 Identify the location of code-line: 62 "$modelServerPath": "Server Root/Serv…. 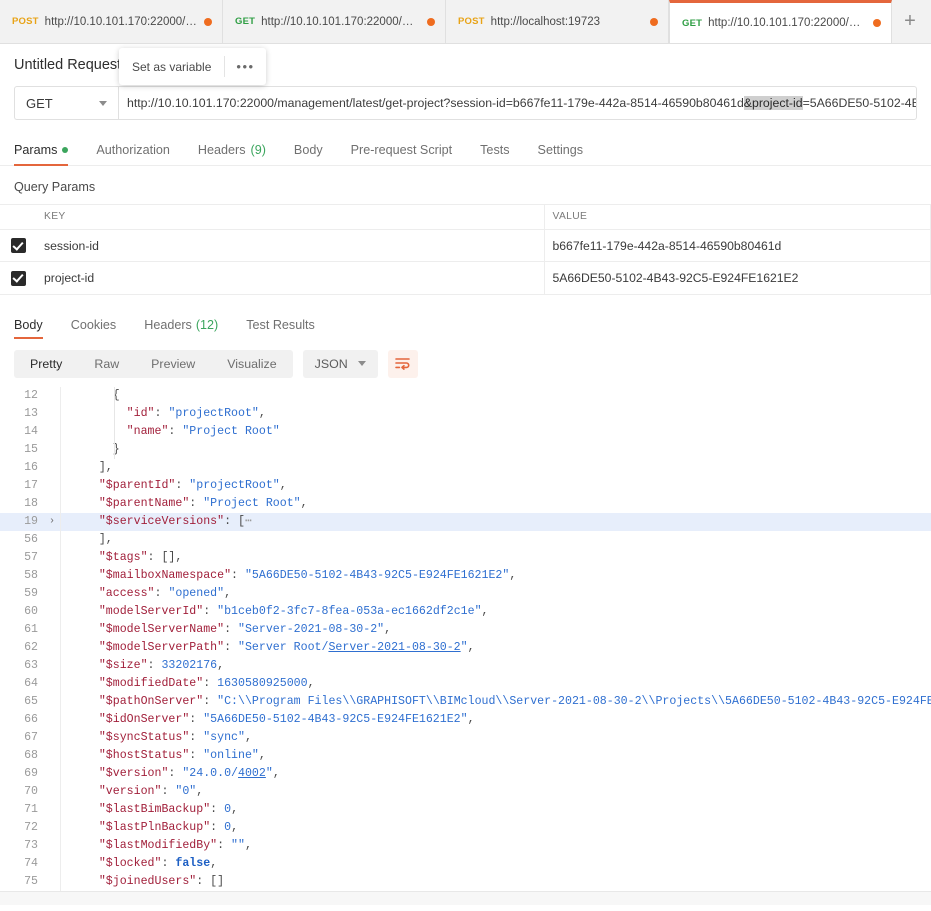
(465, 647).